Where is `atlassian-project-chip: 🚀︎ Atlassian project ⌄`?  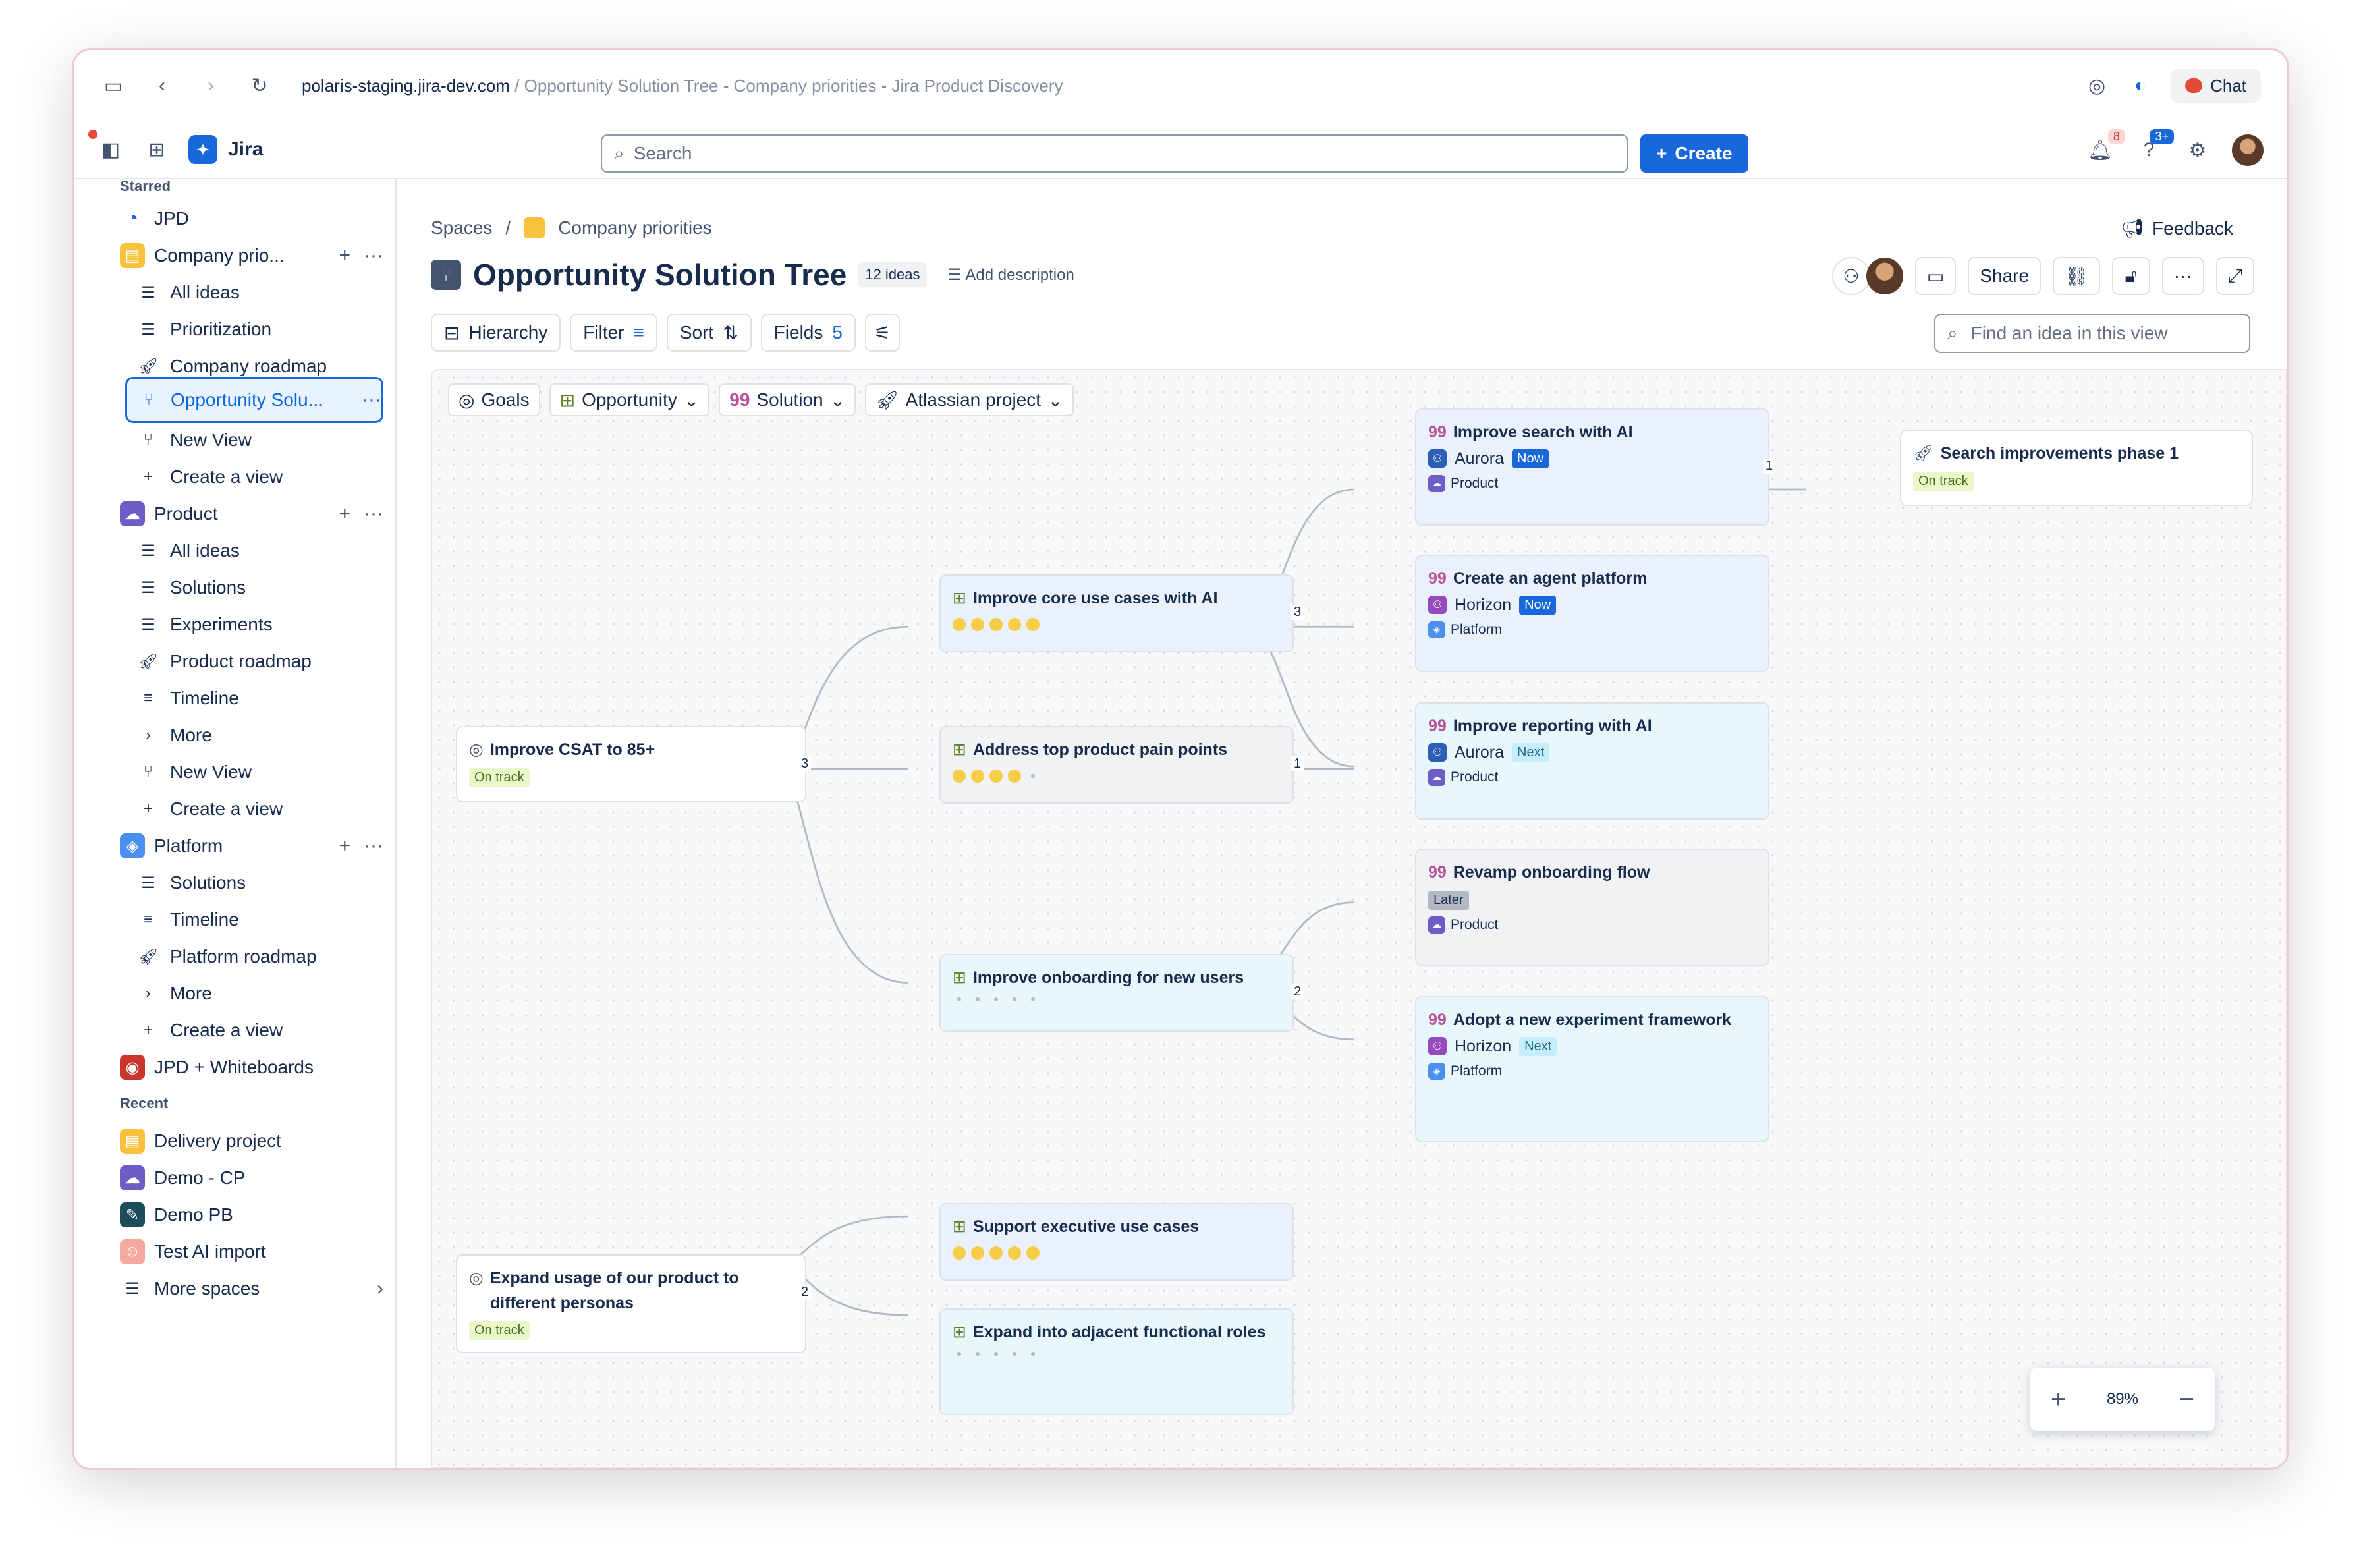
atlassian-project-chip: 🚀︎ Atlassian project ⌄ is located at coordinates (969, 399).